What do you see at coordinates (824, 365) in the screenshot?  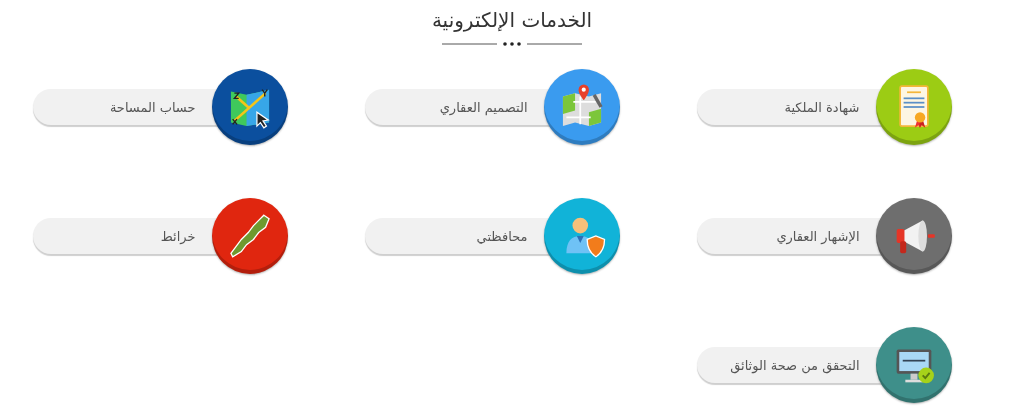 I see `service-link: التحقق من صحة الوثائق` at bounding box center [824, 365].